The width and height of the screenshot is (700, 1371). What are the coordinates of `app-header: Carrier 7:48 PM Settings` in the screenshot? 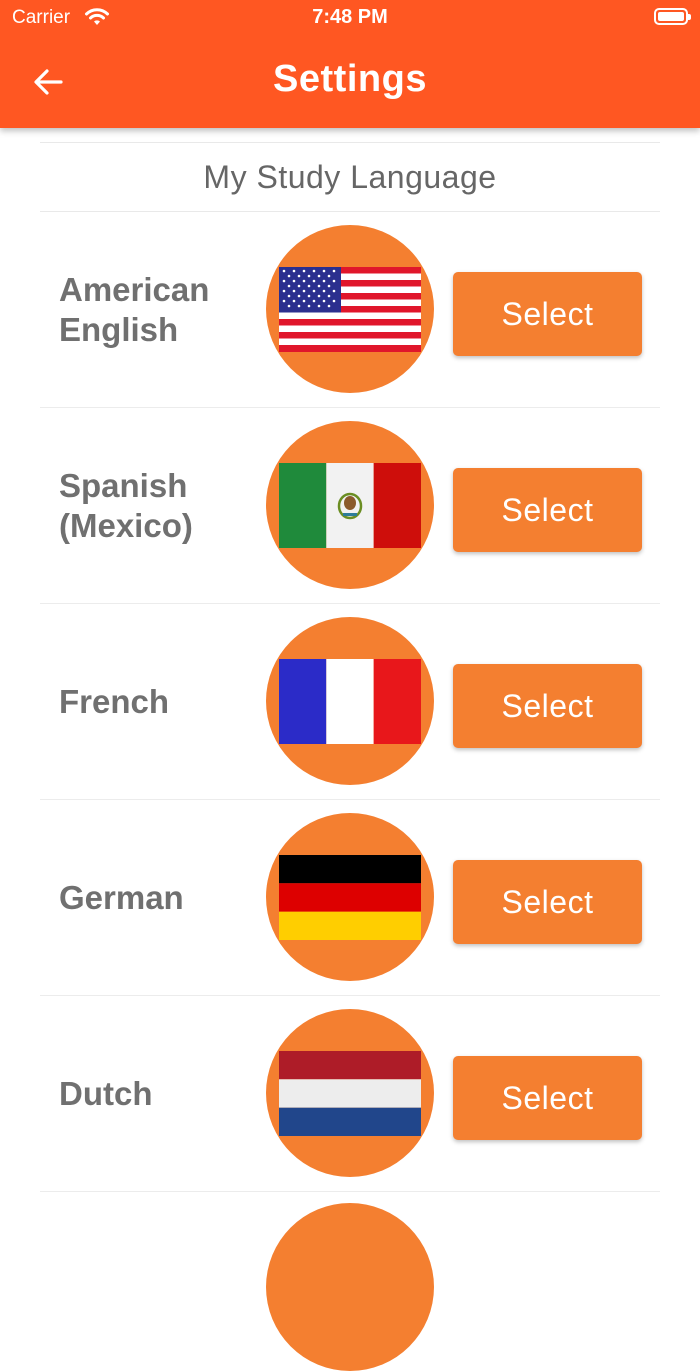 It's located at (350, 64).